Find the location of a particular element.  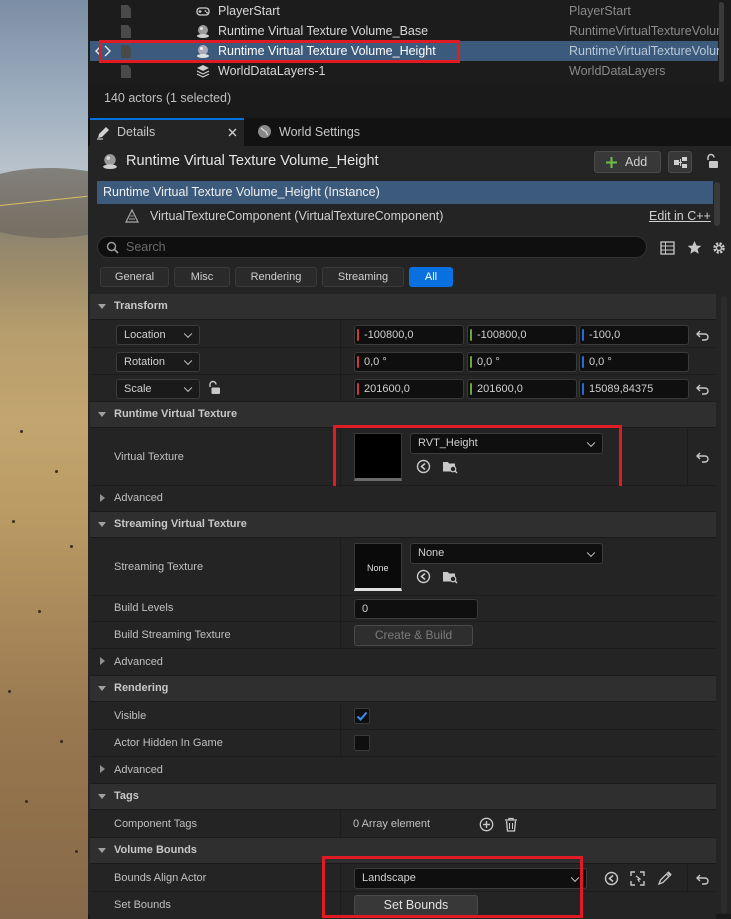

component-scrollbar is located at coordinates (717, 204).